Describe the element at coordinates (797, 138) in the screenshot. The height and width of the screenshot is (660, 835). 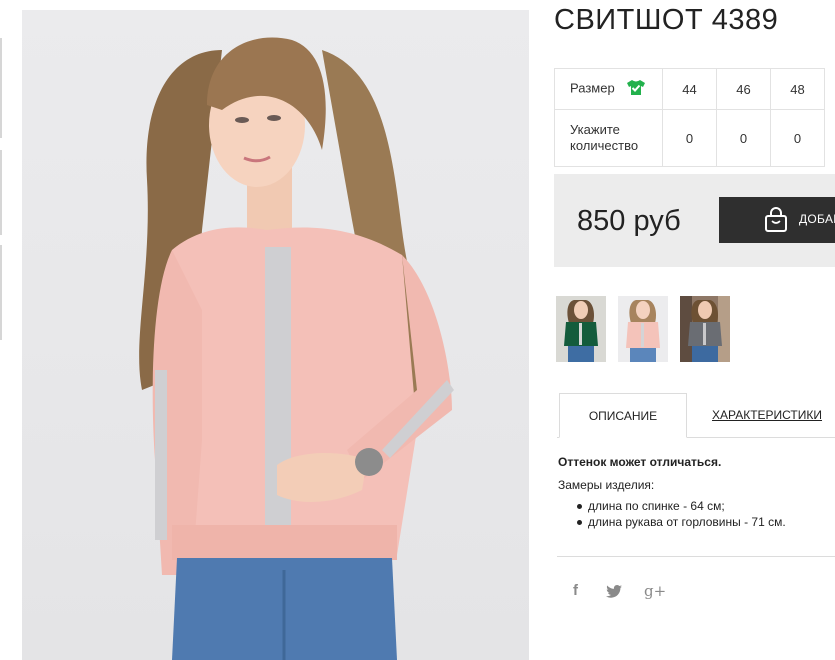
I see `quantity-field-48: 0` at that location.